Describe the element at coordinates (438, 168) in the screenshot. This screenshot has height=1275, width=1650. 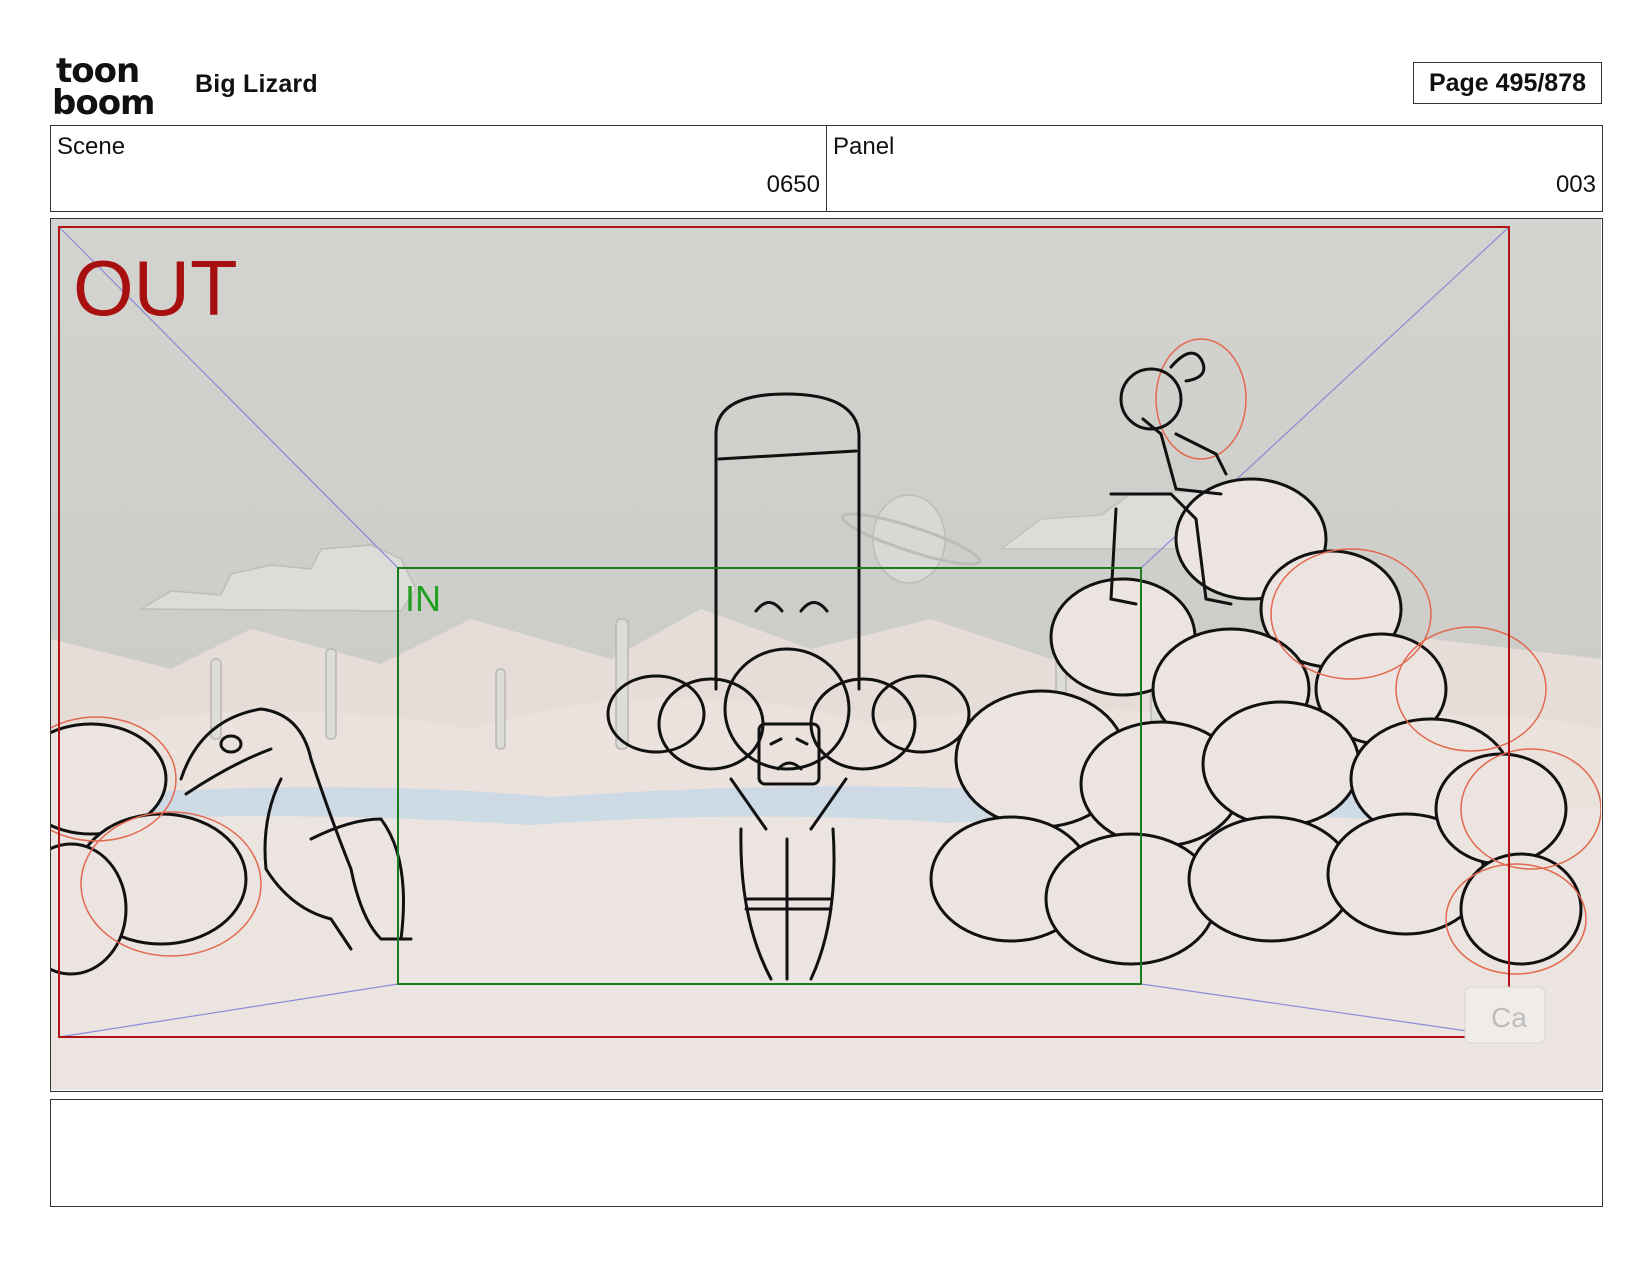
I see `scene-cell: Scene 0650` at that location.